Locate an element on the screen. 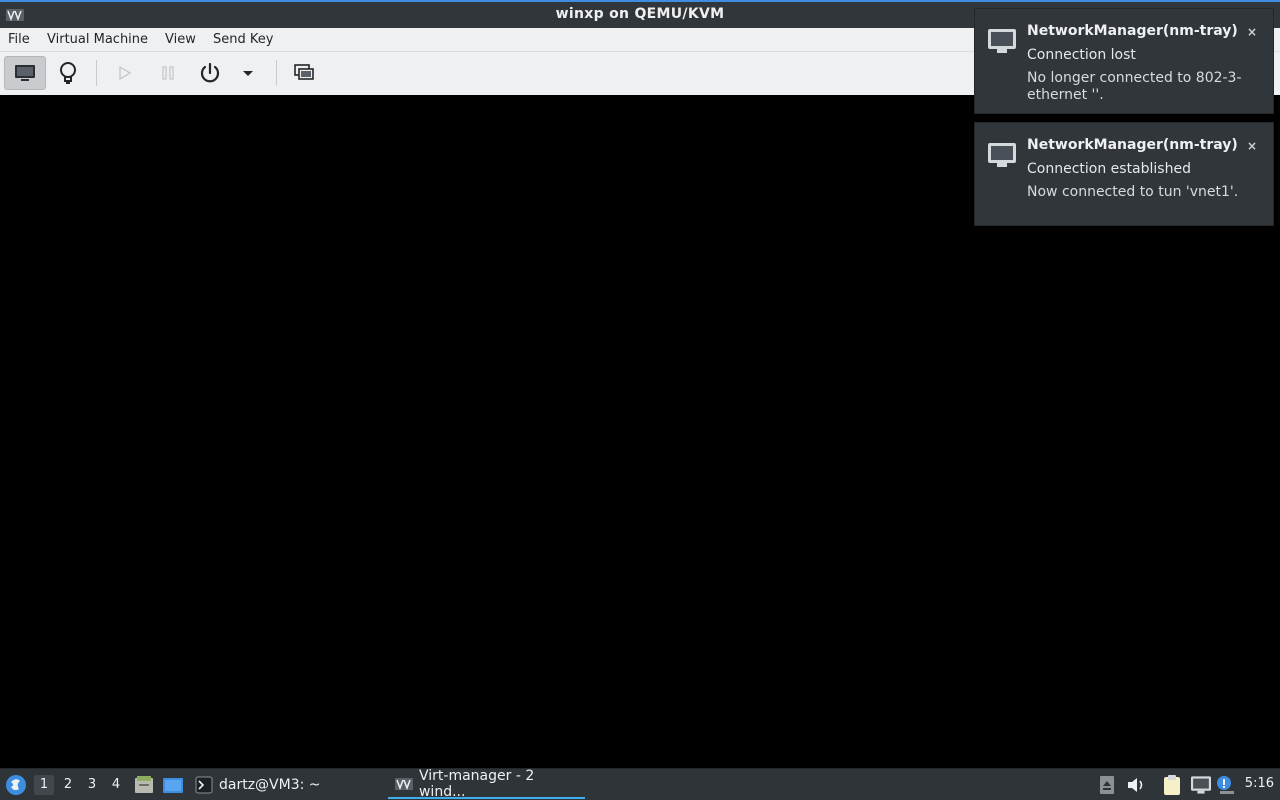 The width and height of the screenshot is (1280, 800). file-manager-launcher is located at coordinates (144, 784).